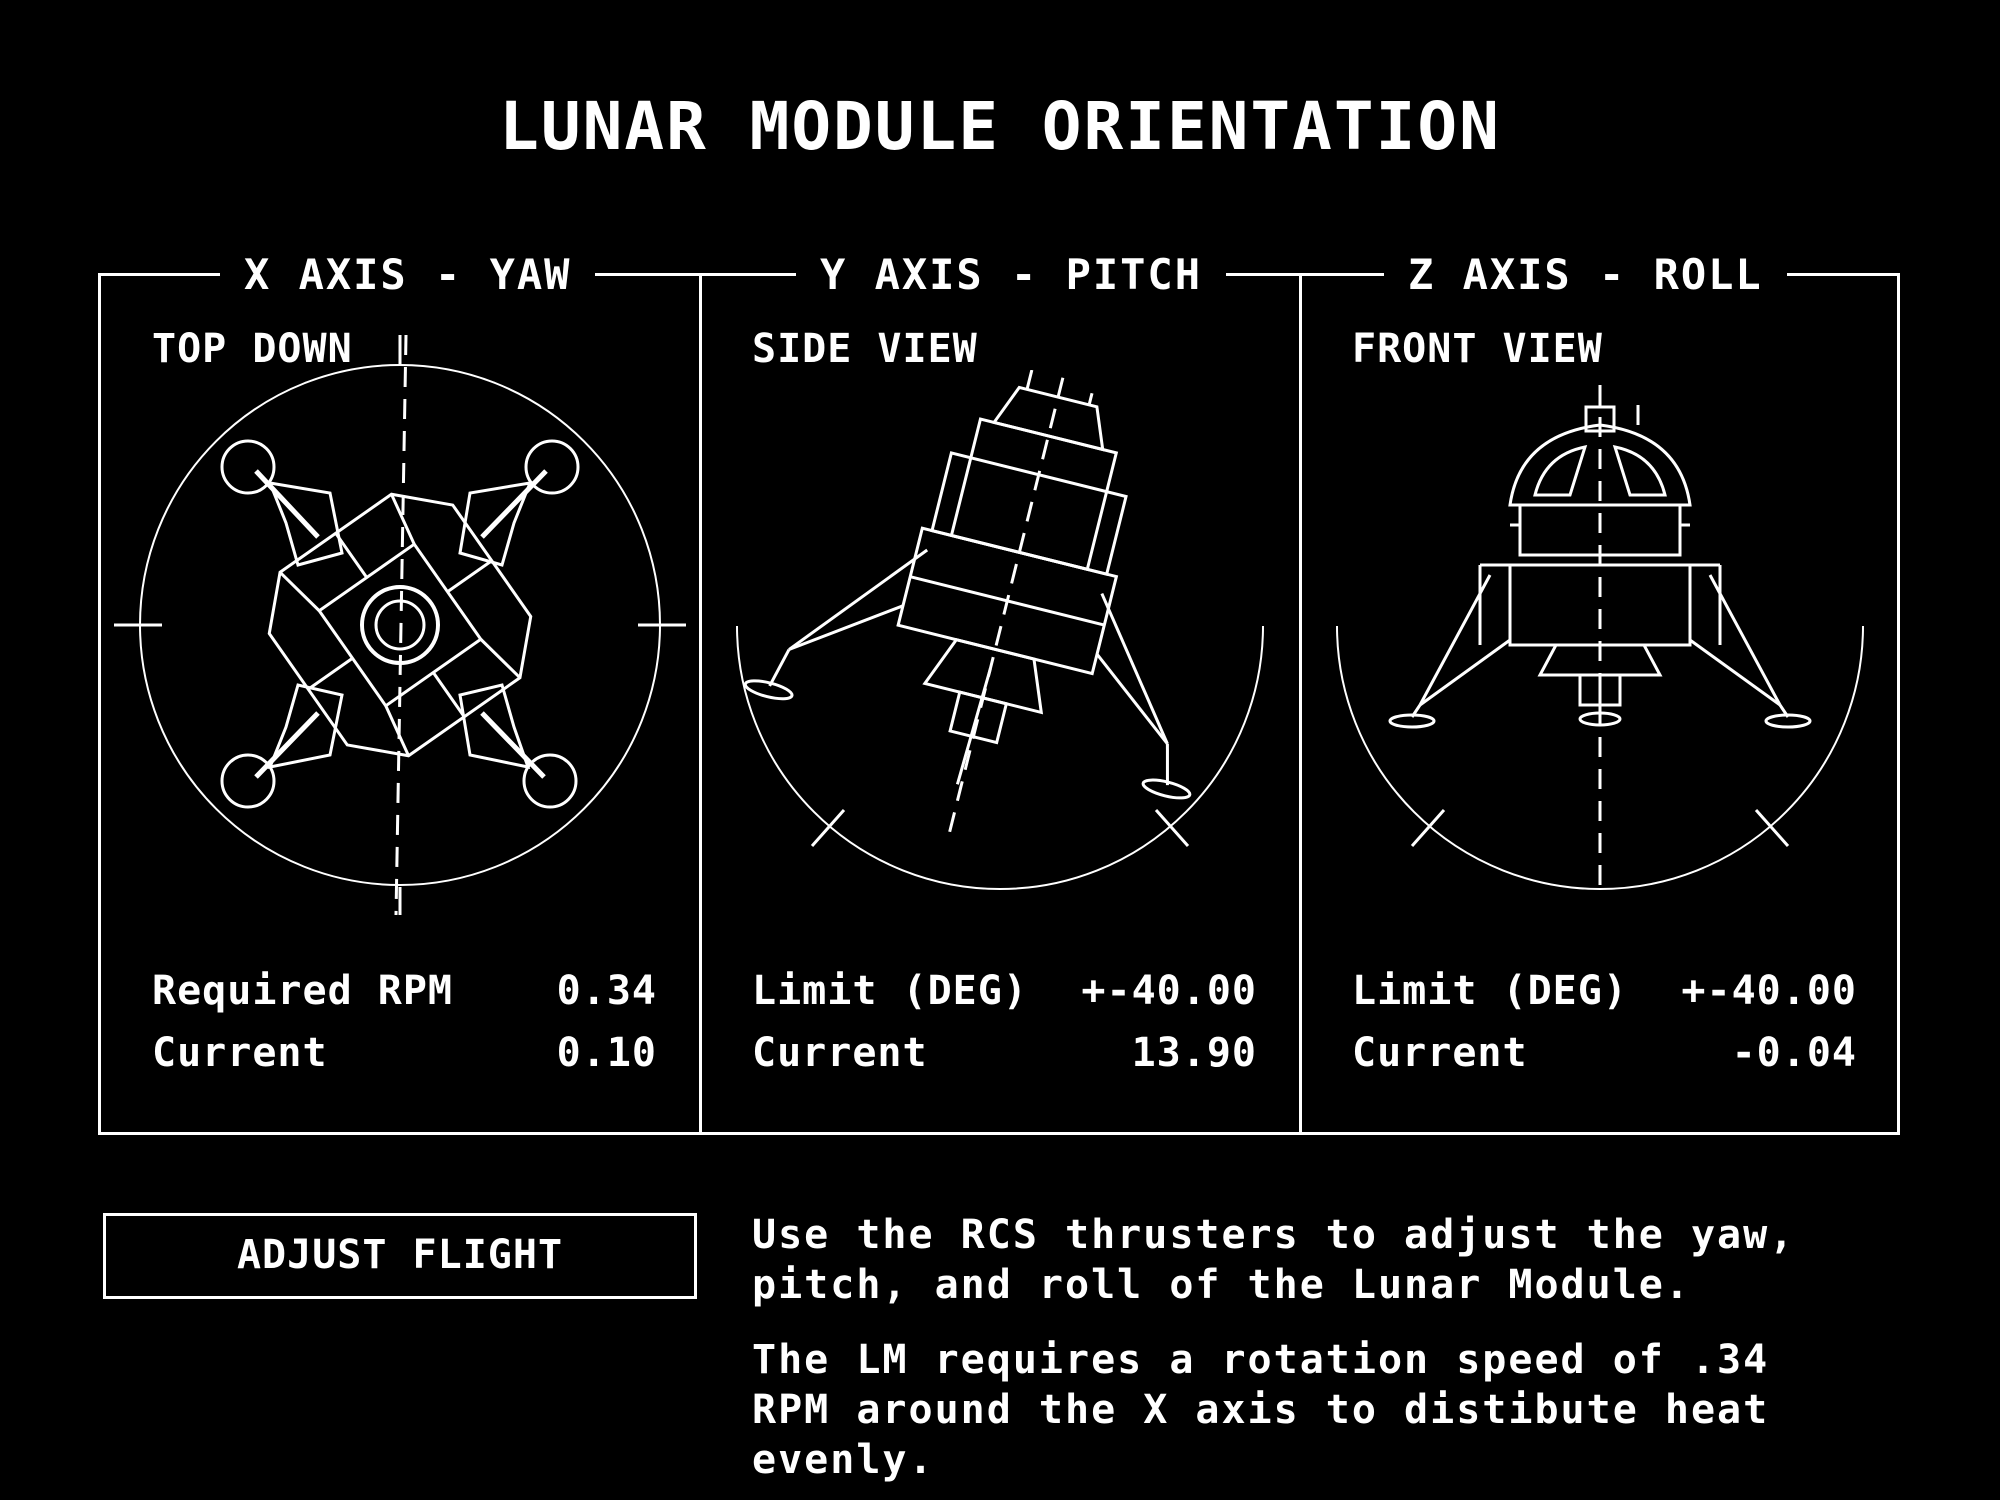 The height and width of the screenshot is (1500, 2000). What do you see at coordinates (1169, 991) in the screenshot?
I see `pitch-limit-value: +-40.00` at bounding box center [1169, 991].